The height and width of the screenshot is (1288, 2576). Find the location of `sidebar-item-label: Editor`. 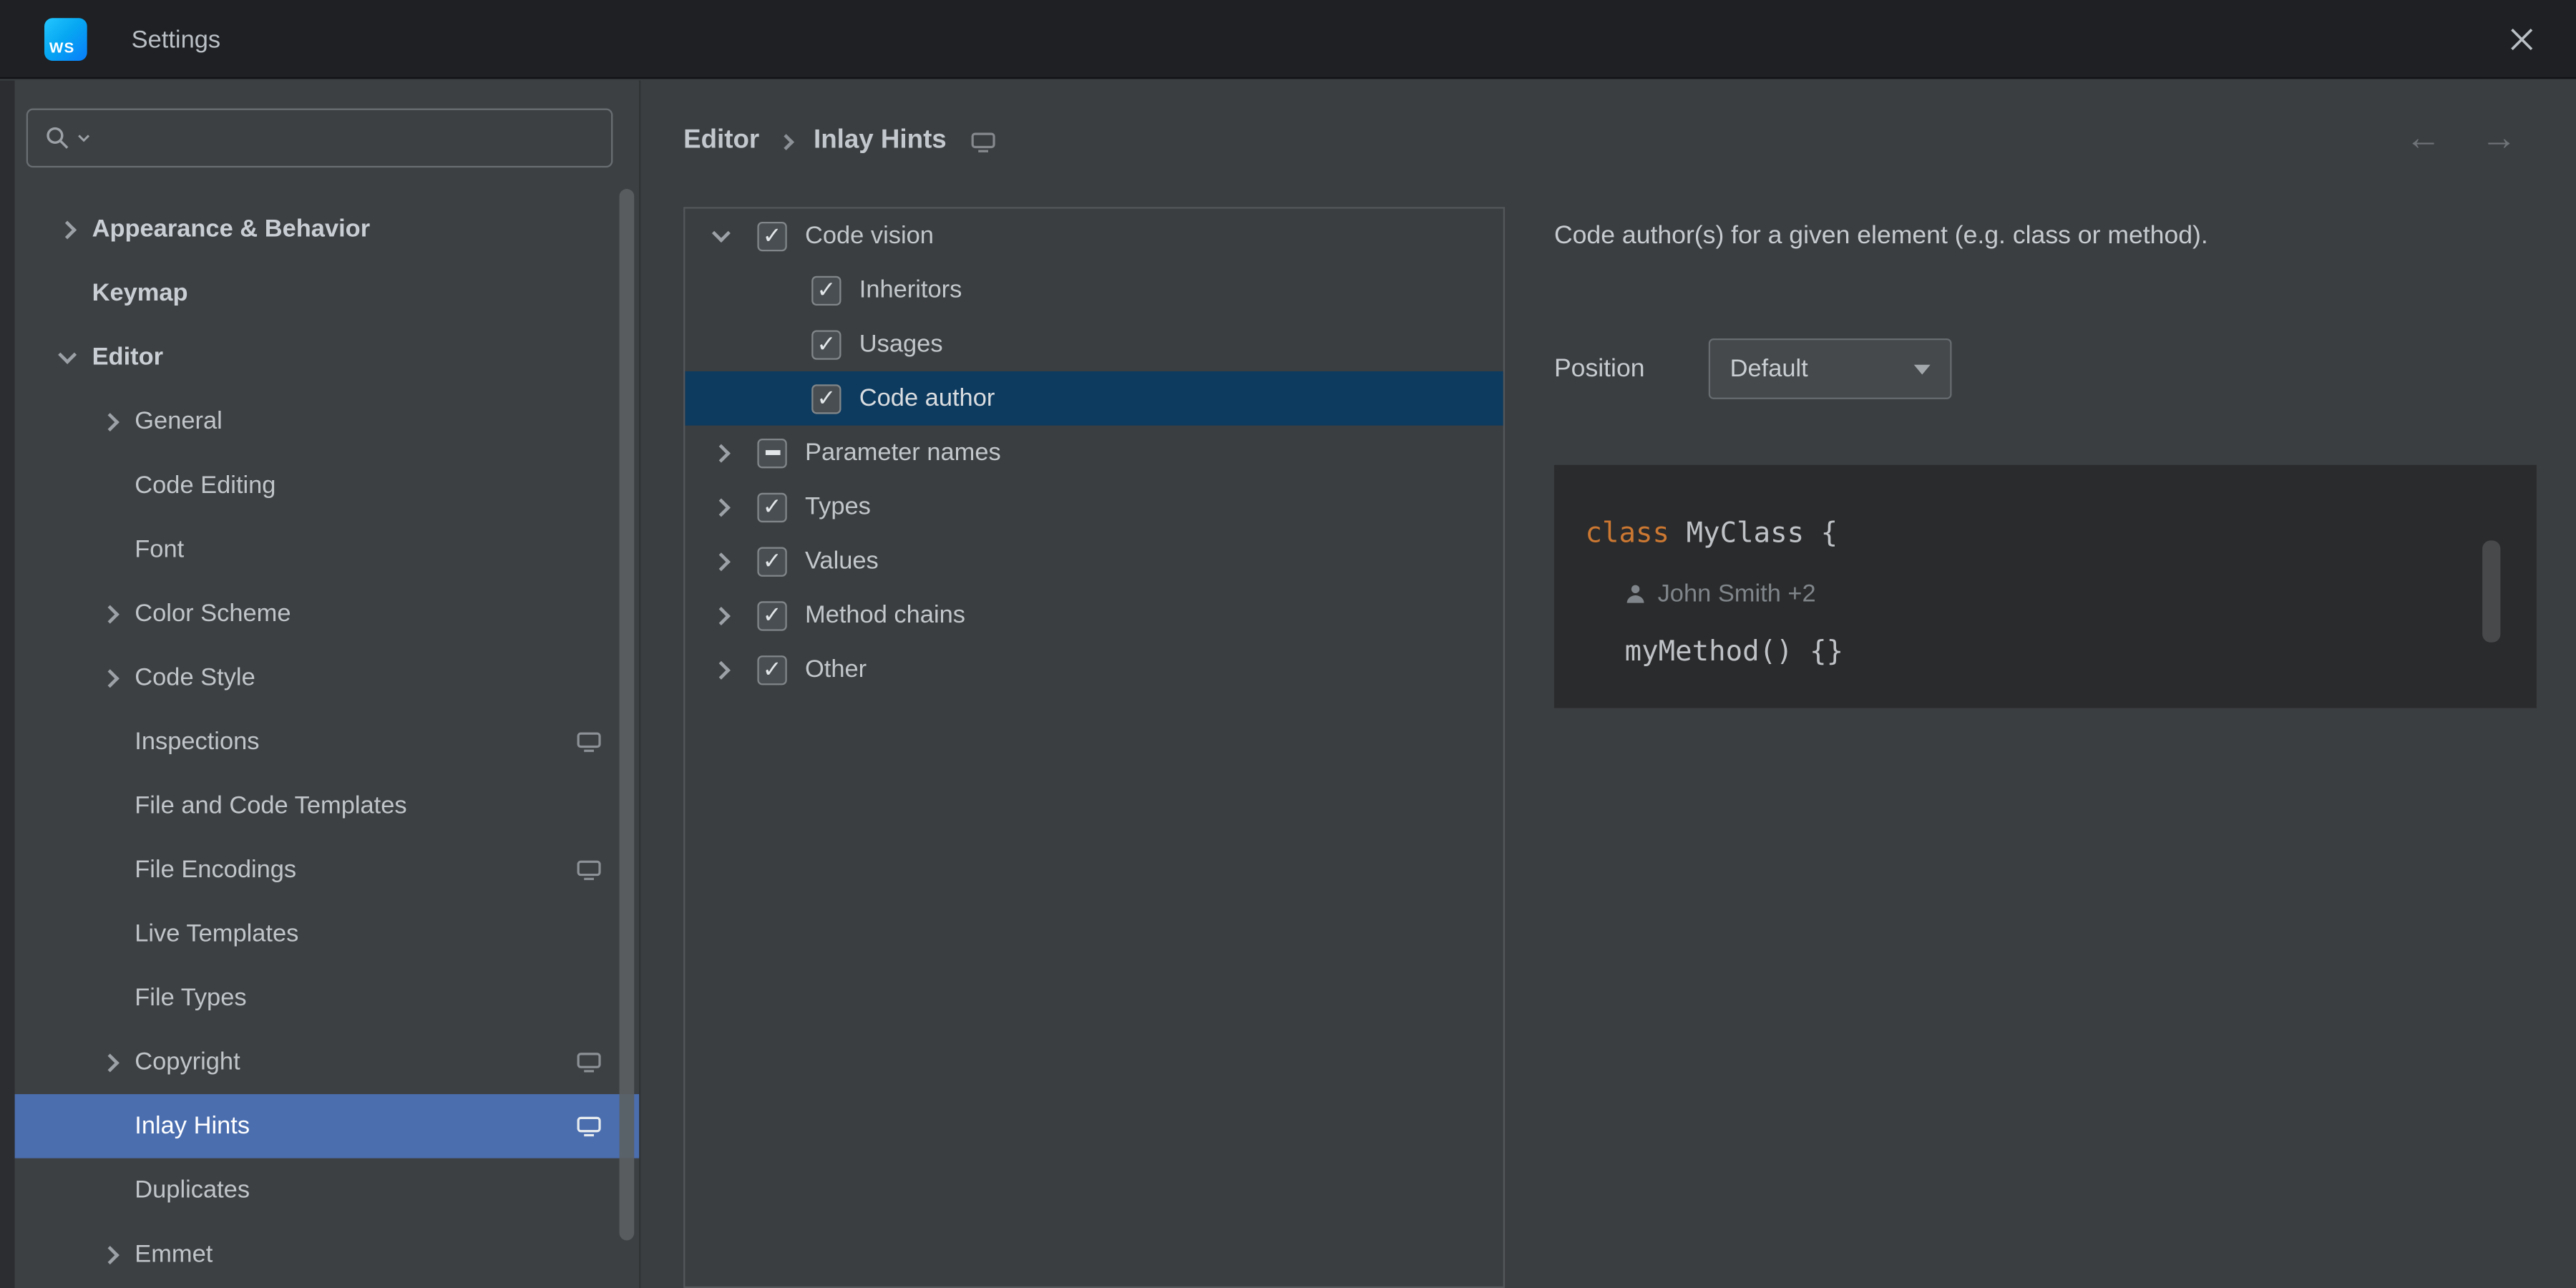

sidebar-item-label: Editor is located at coordinates (128, 357).